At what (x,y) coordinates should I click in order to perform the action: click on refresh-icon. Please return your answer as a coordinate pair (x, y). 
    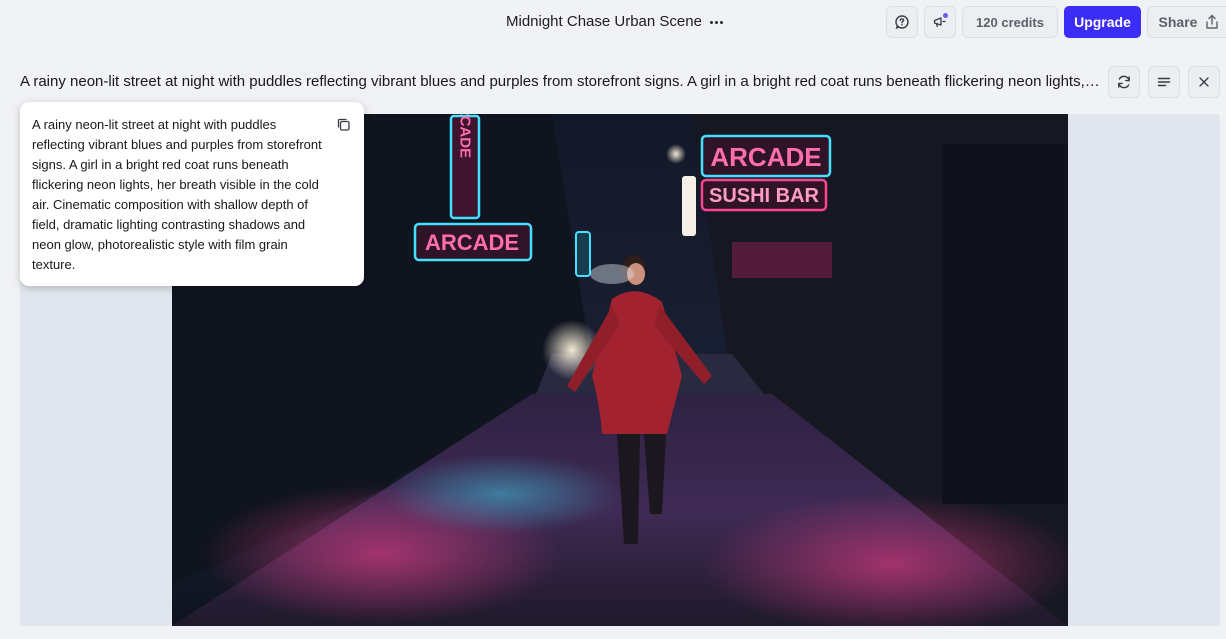
    Looking at the image, I should click on (1124, 82).